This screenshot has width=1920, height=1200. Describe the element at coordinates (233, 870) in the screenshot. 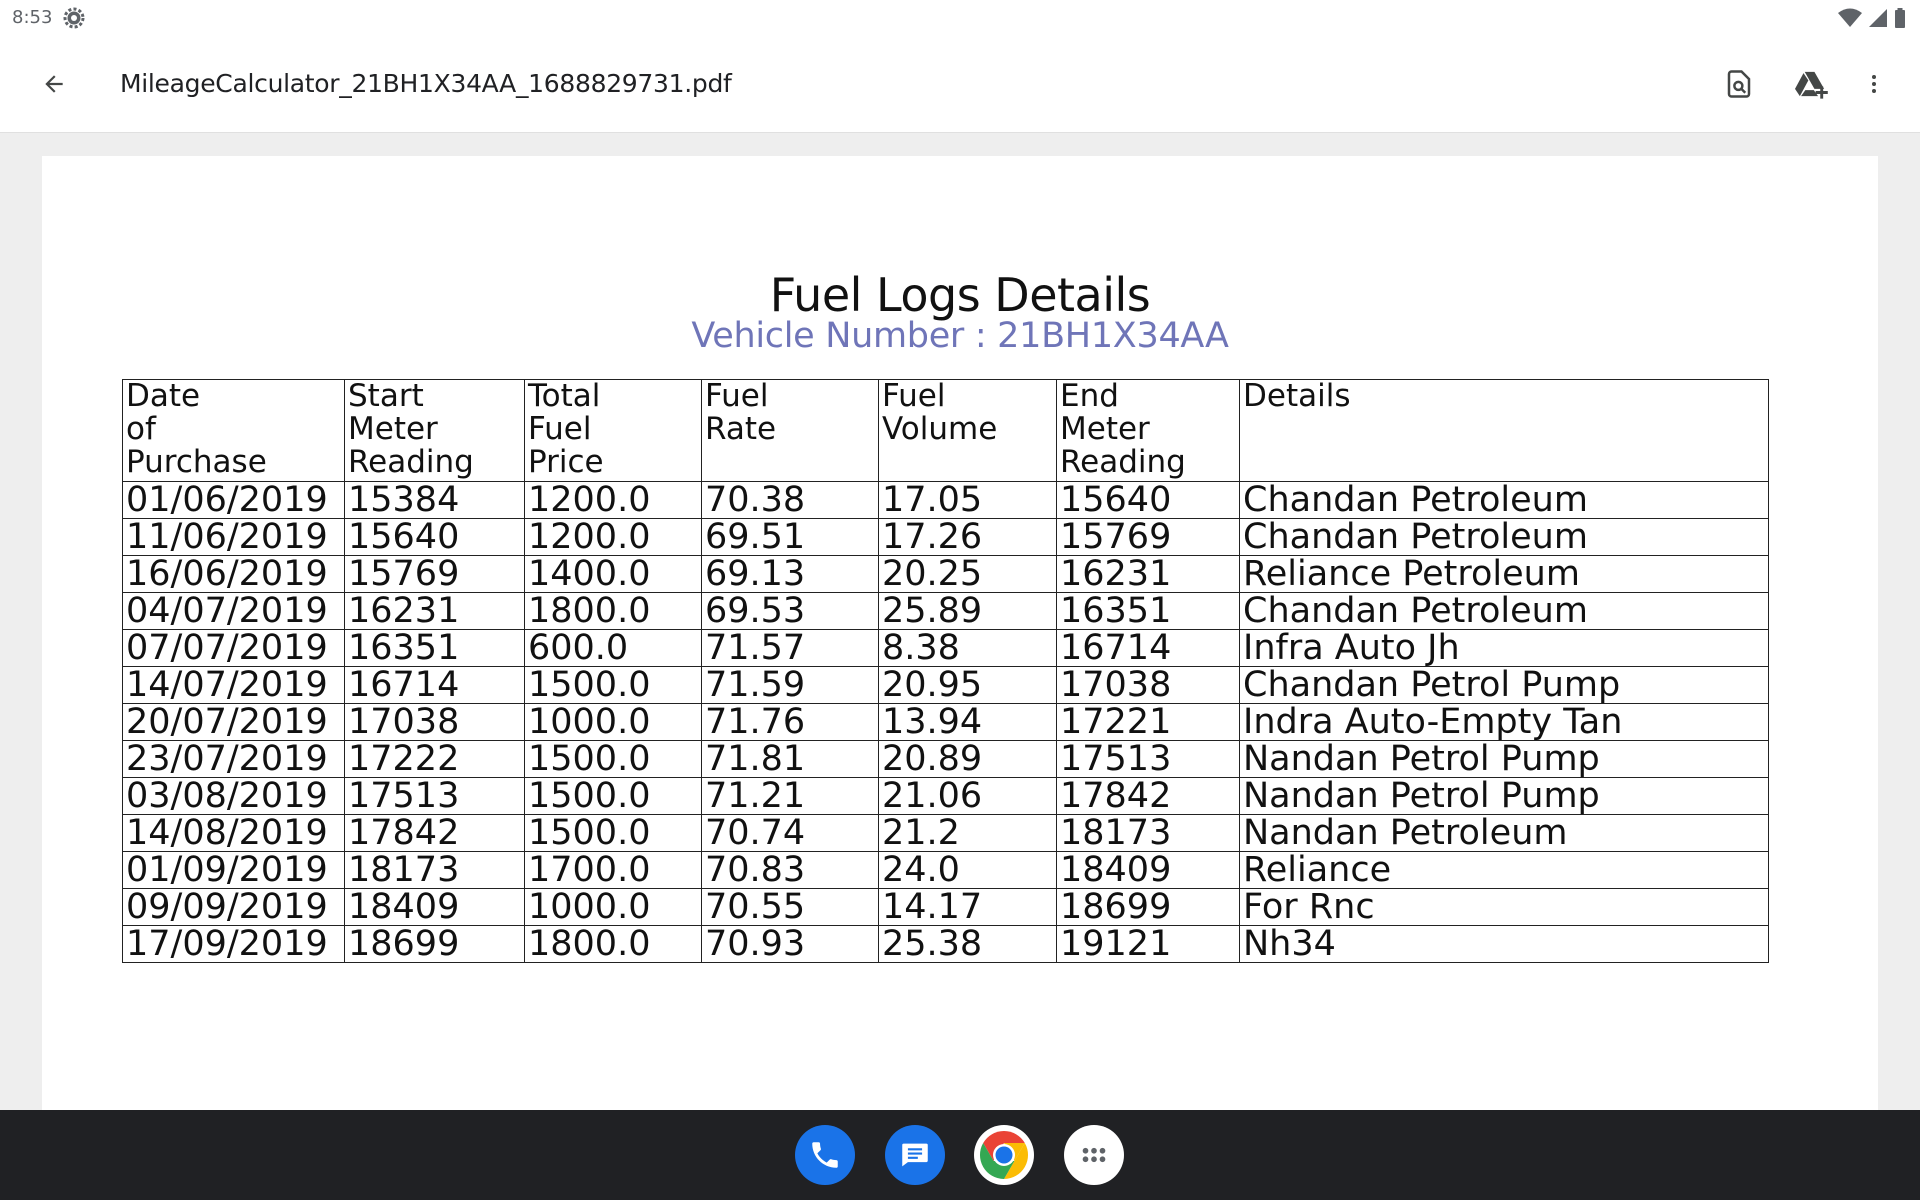

I see `table-cell: 01/09/2019` at that location.